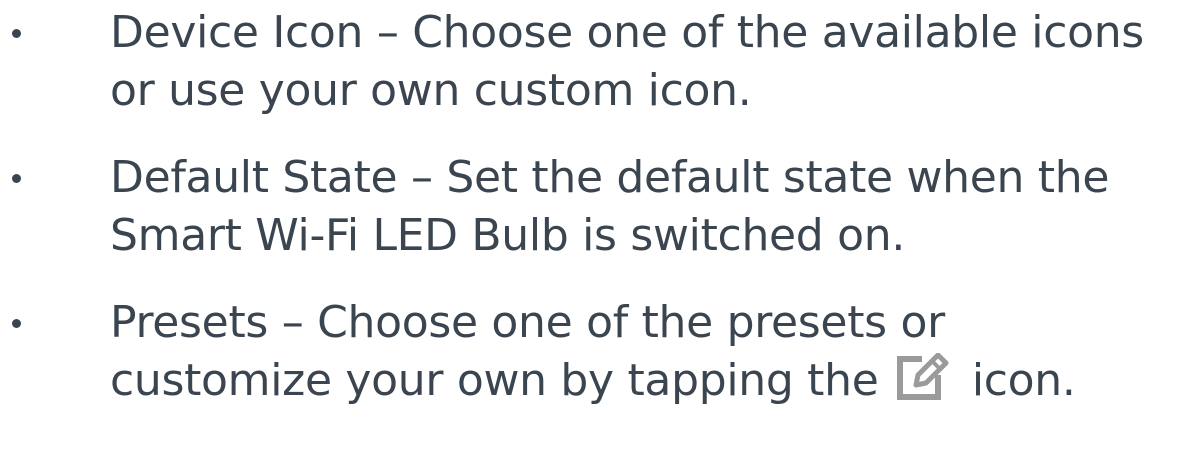  What do you see at coordinates (508, 235) in the screenshot?
I see `bullet-text-line: Smart Wi-Fi LED Bulb is switched on.` at bounding box center [508, 235].